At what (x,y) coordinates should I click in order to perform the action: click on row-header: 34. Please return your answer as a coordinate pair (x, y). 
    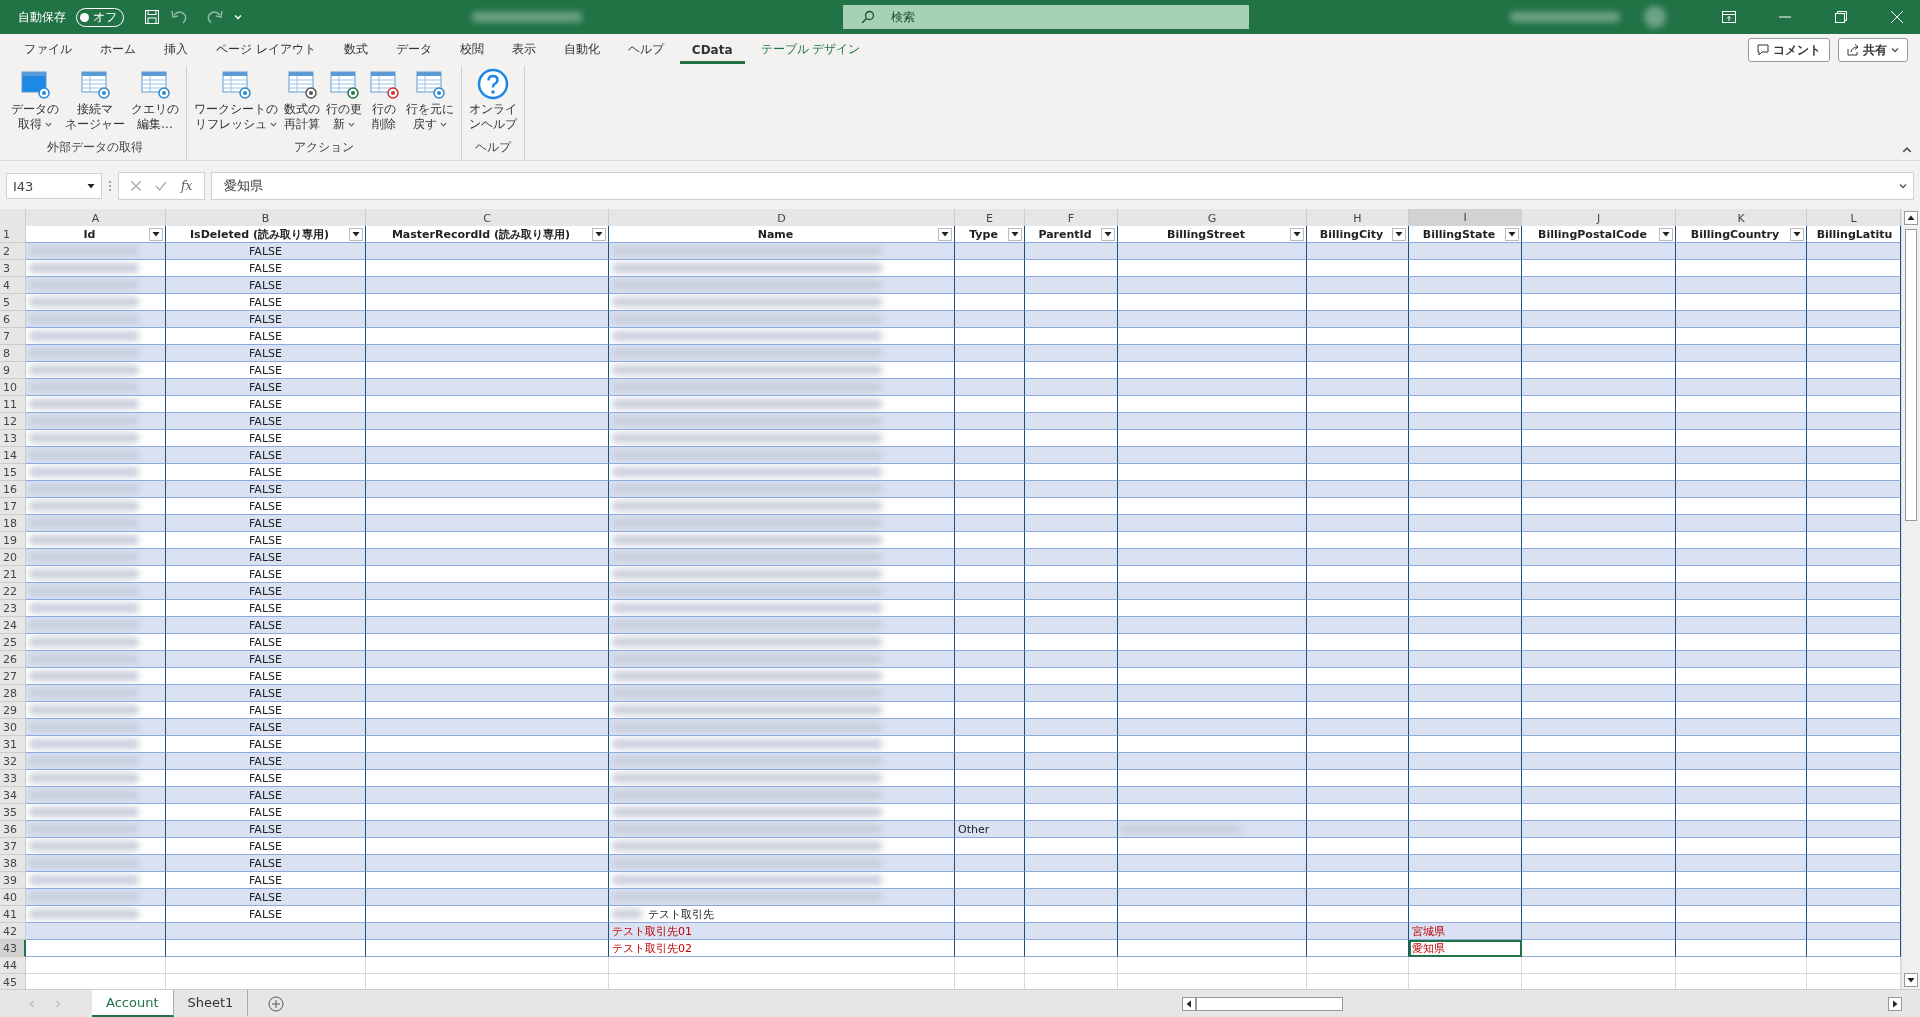
    Looking at the image, I should click on (13, 795).